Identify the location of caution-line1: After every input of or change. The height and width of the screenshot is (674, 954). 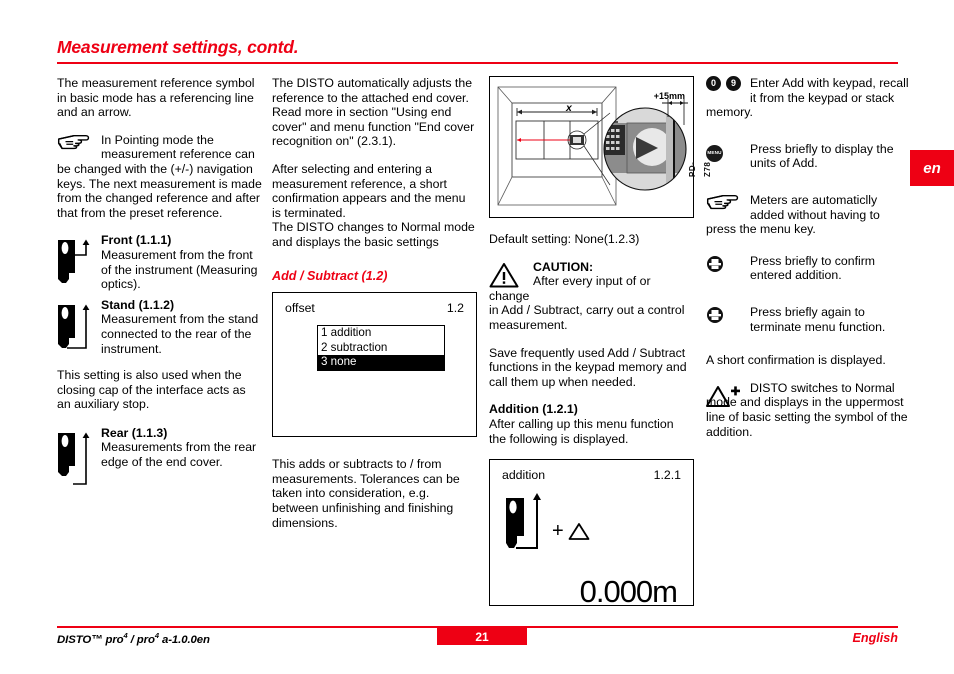
(570, 288).